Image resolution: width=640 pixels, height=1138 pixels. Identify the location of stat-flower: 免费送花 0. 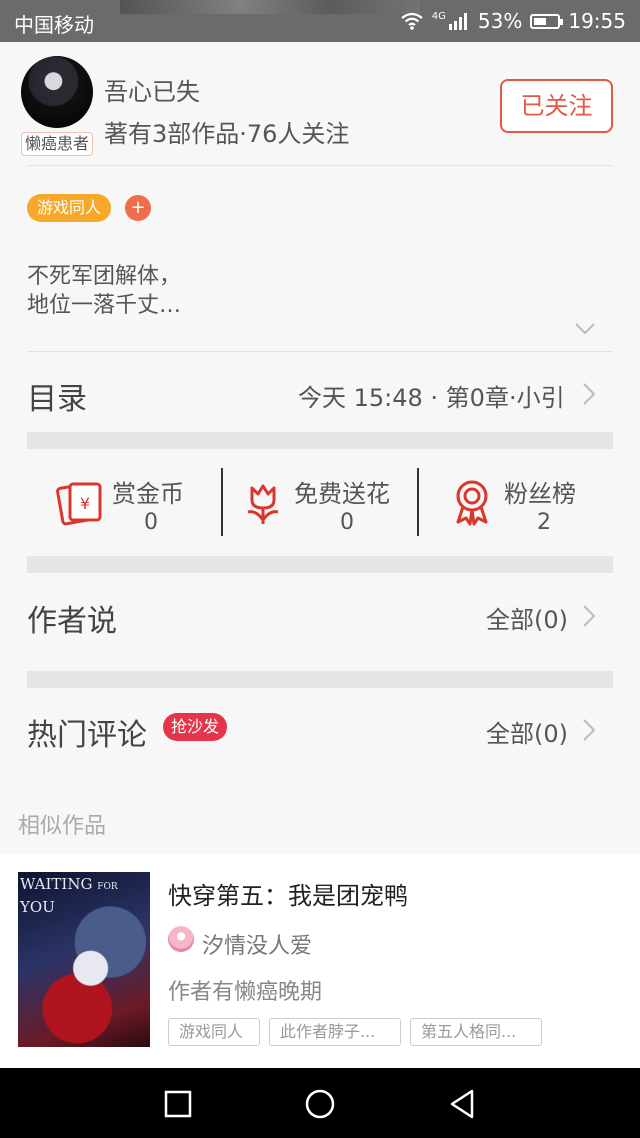
(329, 503).